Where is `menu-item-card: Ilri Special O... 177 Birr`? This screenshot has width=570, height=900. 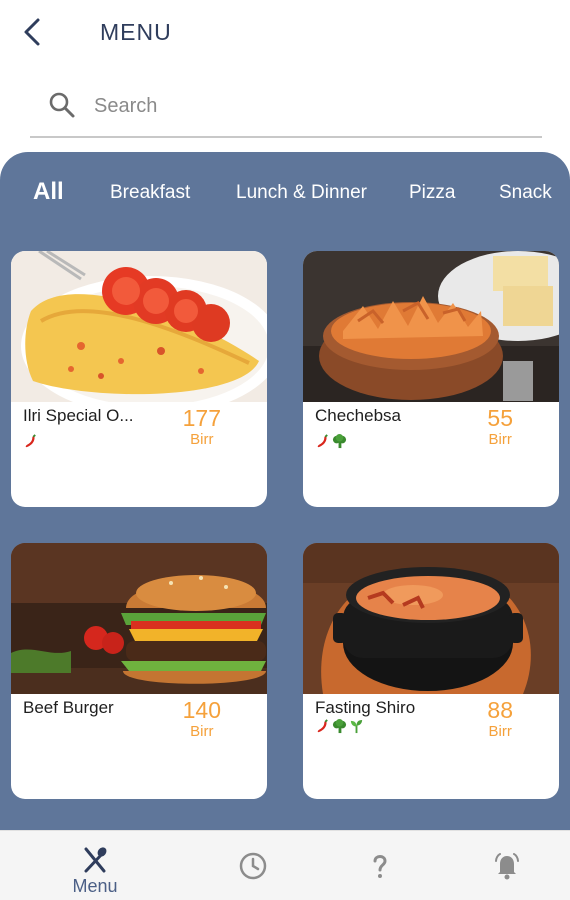
menu-item-card: Ilri Special O... 177 Birr is located at coordinates (139, 379).